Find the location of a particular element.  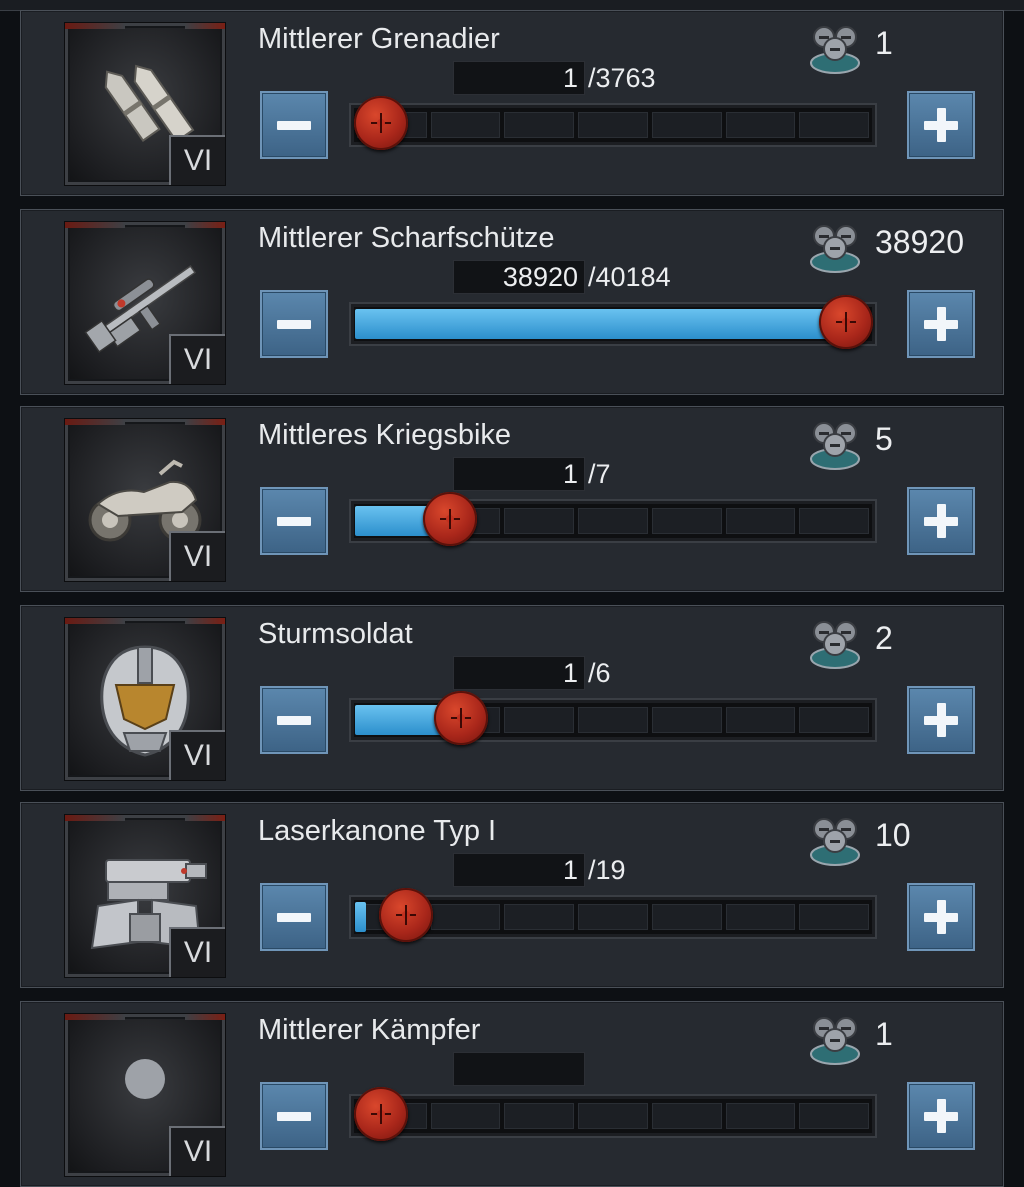

quantity-max: /7 is located at coordinates (599, 474).